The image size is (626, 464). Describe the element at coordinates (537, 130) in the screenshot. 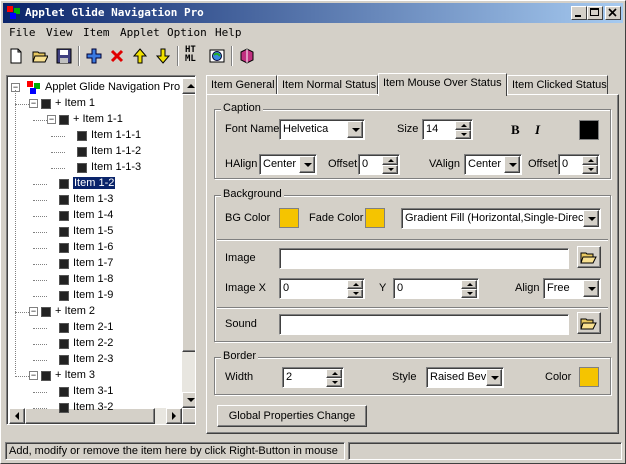

I see `italic-toggle: I` at that location.